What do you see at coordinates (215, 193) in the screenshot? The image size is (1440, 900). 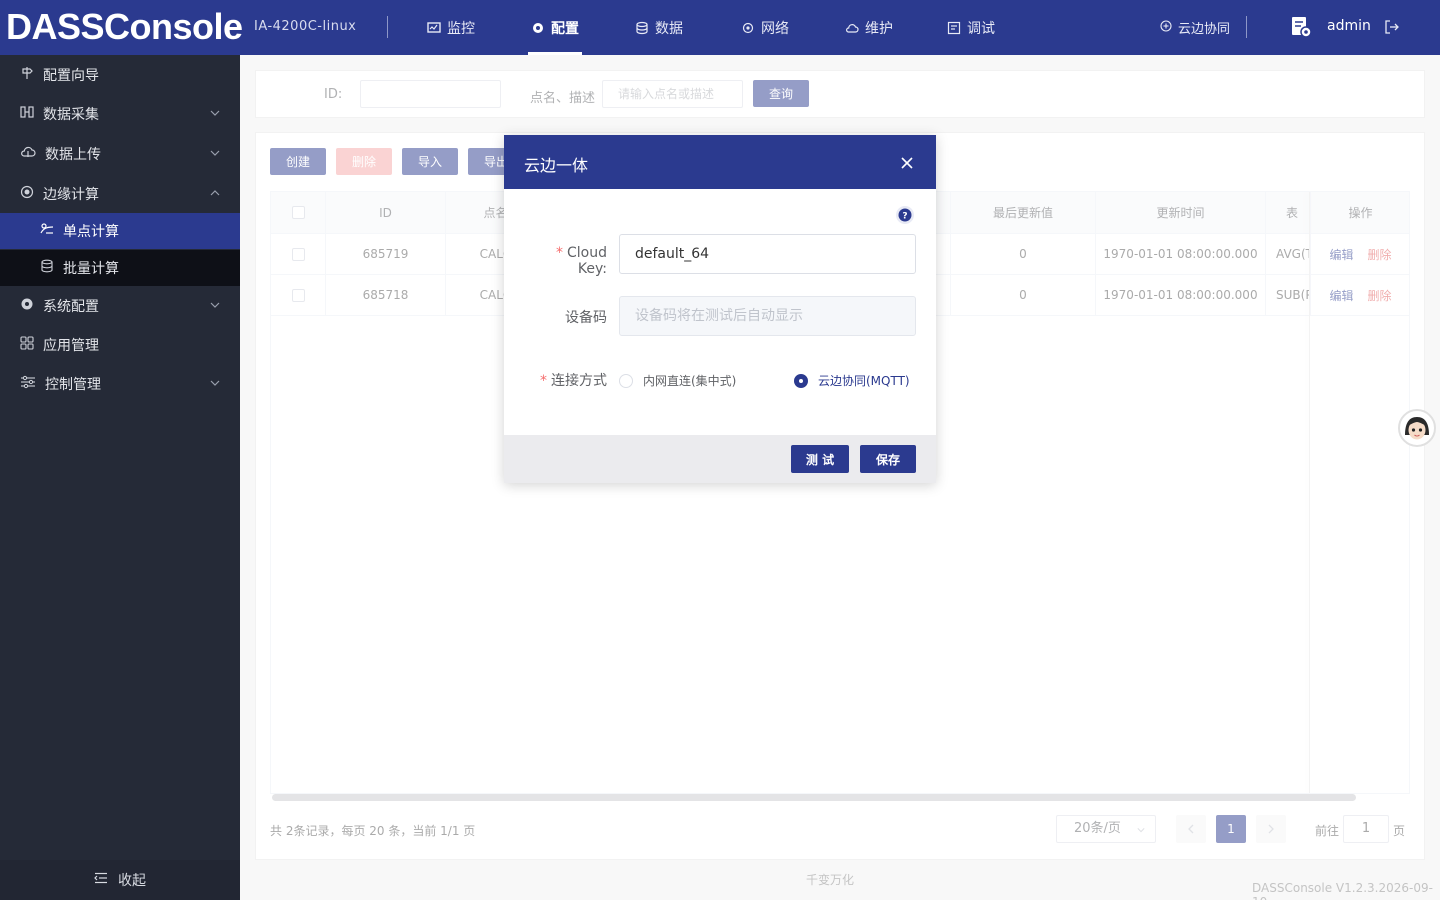 I see `chevron-up-icon` at bounding box center [215, 193].